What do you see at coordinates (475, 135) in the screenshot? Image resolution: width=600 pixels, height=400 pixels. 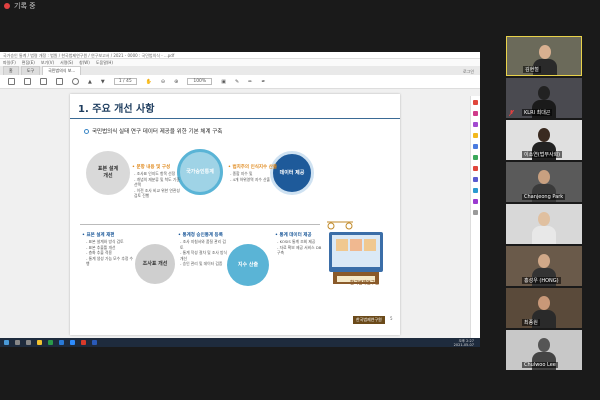 I see `comment-tool-icon` at bounding box center [475, 135].